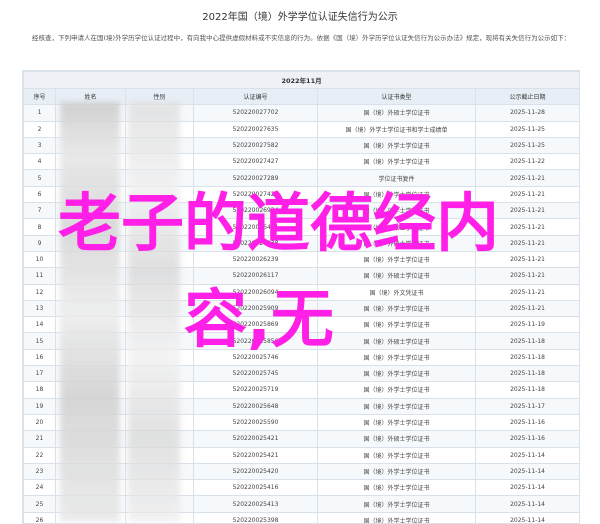  What do you see at coordinates (255, 504) in the screenshot?
I see `table-cell: 520220025413` at bounding box center [255, 504].